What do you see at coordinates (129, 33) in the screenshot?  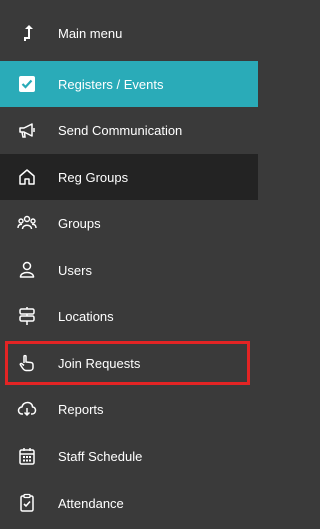 I see `sidebar-item-main-menu: Main menu` at bounding box center [129, 33].